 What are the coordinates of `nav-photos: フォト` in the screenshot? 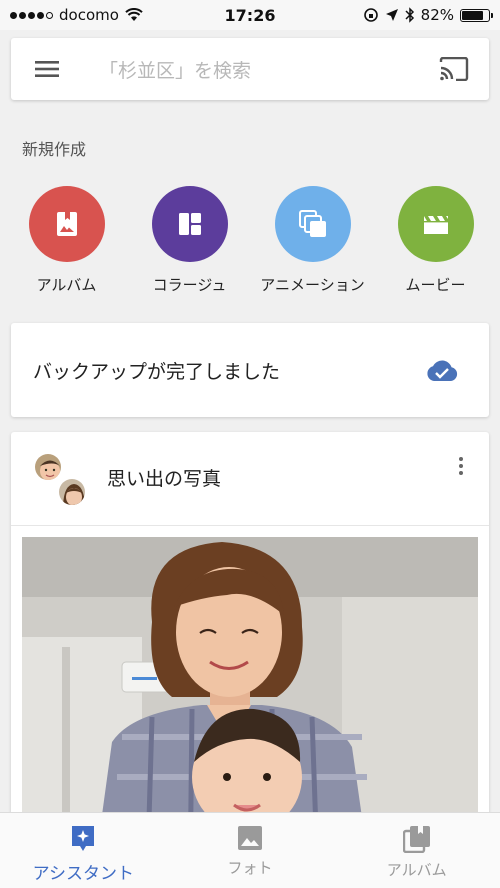 It's located at (250, 850).